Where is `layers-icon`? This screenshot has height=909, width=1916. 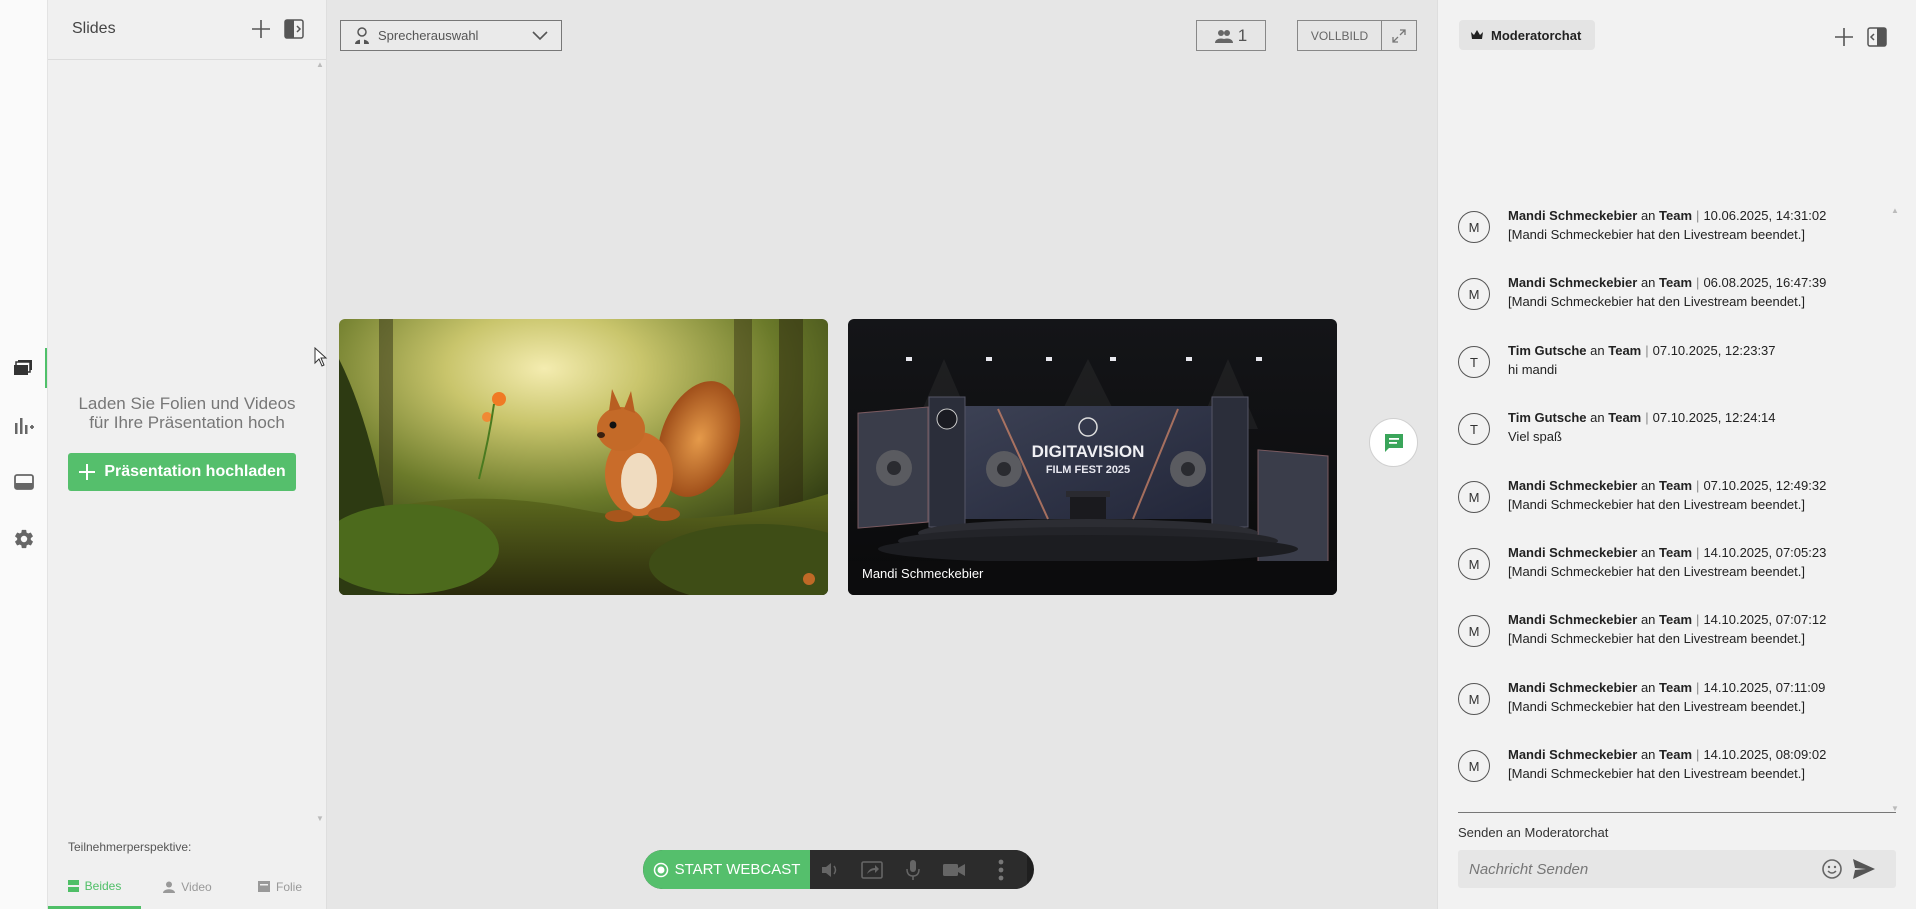 layers-icon is located at coordinates (73, 886).